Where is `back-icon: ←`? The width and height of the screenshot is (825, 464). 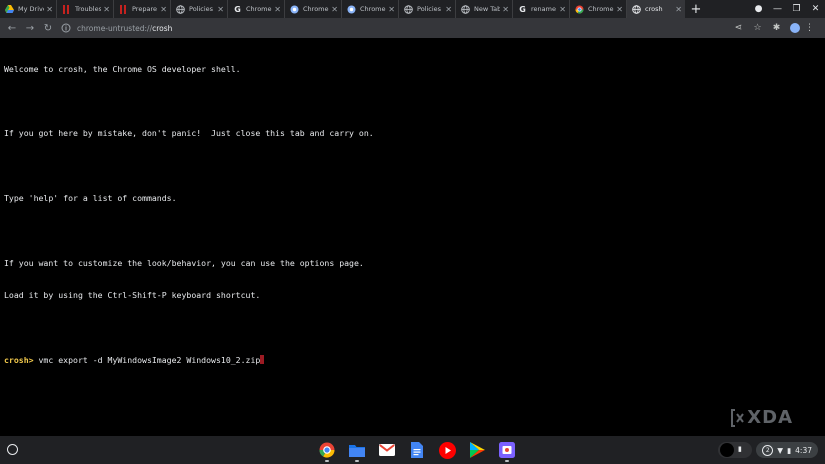
back-icon: ← is located at coordinates (12, 28).